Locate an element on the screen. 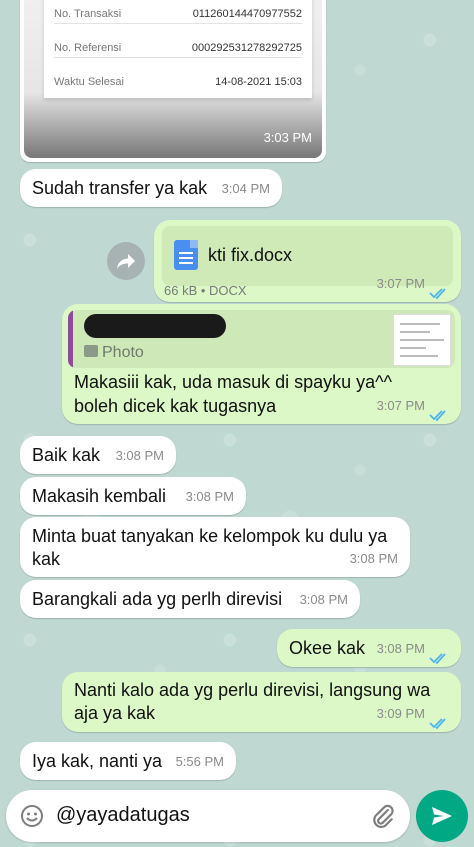 This screenshot has height=847, width=474. message-text-line-2: kak is located at coordinates (46, 559).